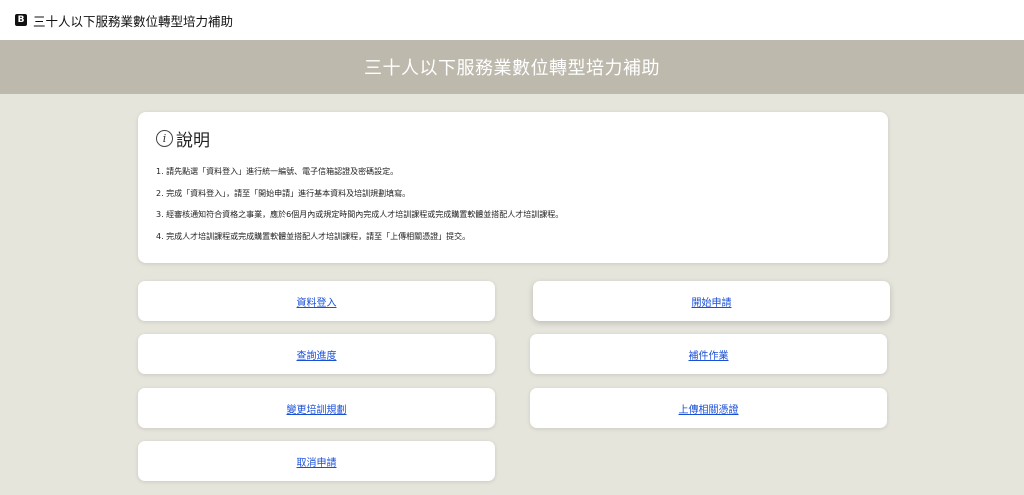  Describe the element at coordinates (164, 138) in the screenshot. I see `info-icon: i` at that location.